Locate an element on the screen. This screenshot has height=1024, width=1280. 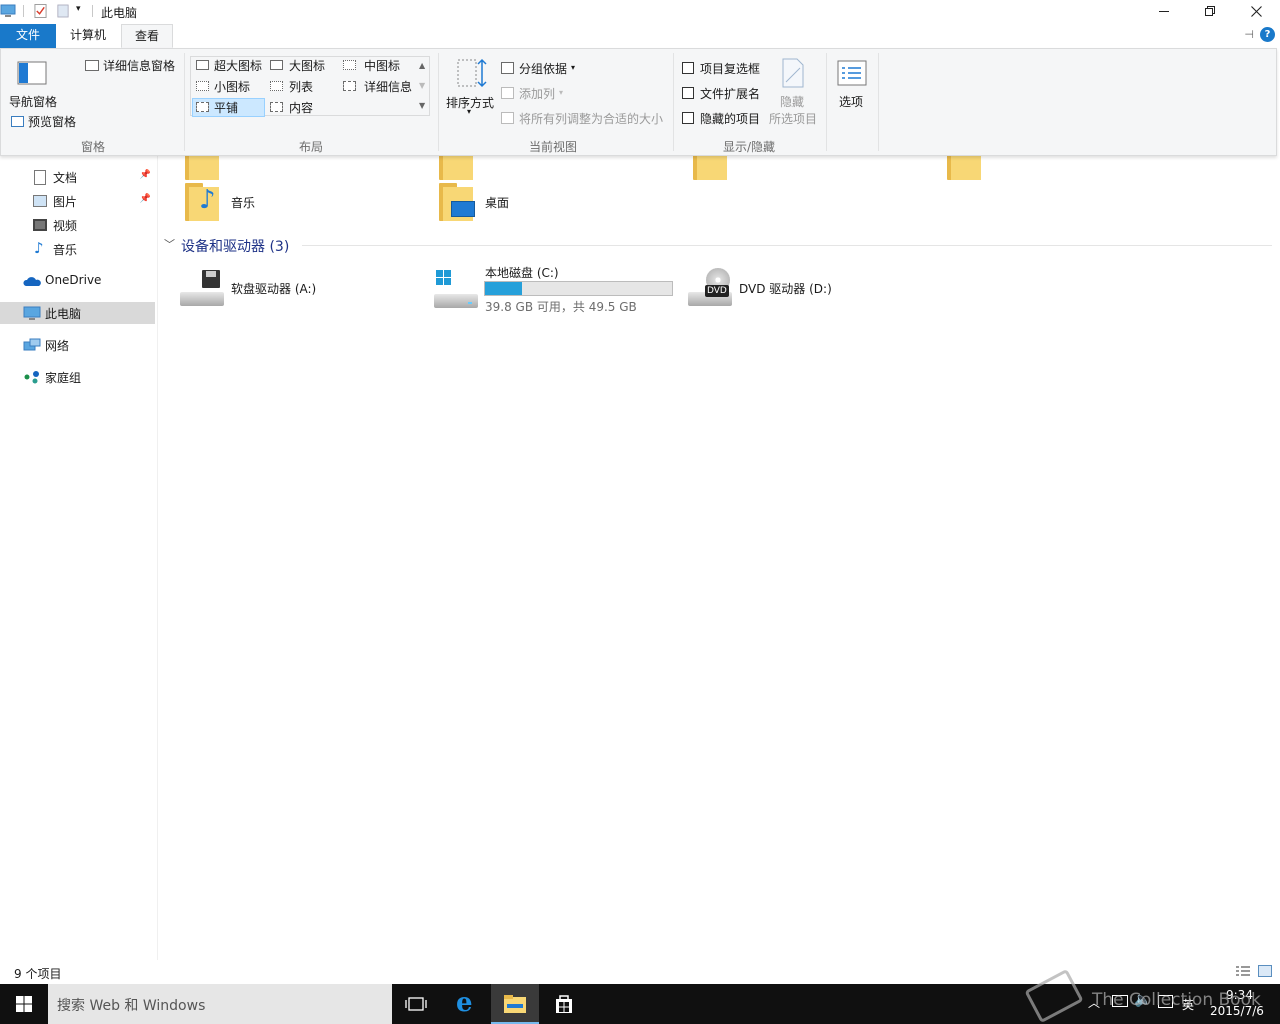
store-taskbar-button is located at coordinates (564, 1004).